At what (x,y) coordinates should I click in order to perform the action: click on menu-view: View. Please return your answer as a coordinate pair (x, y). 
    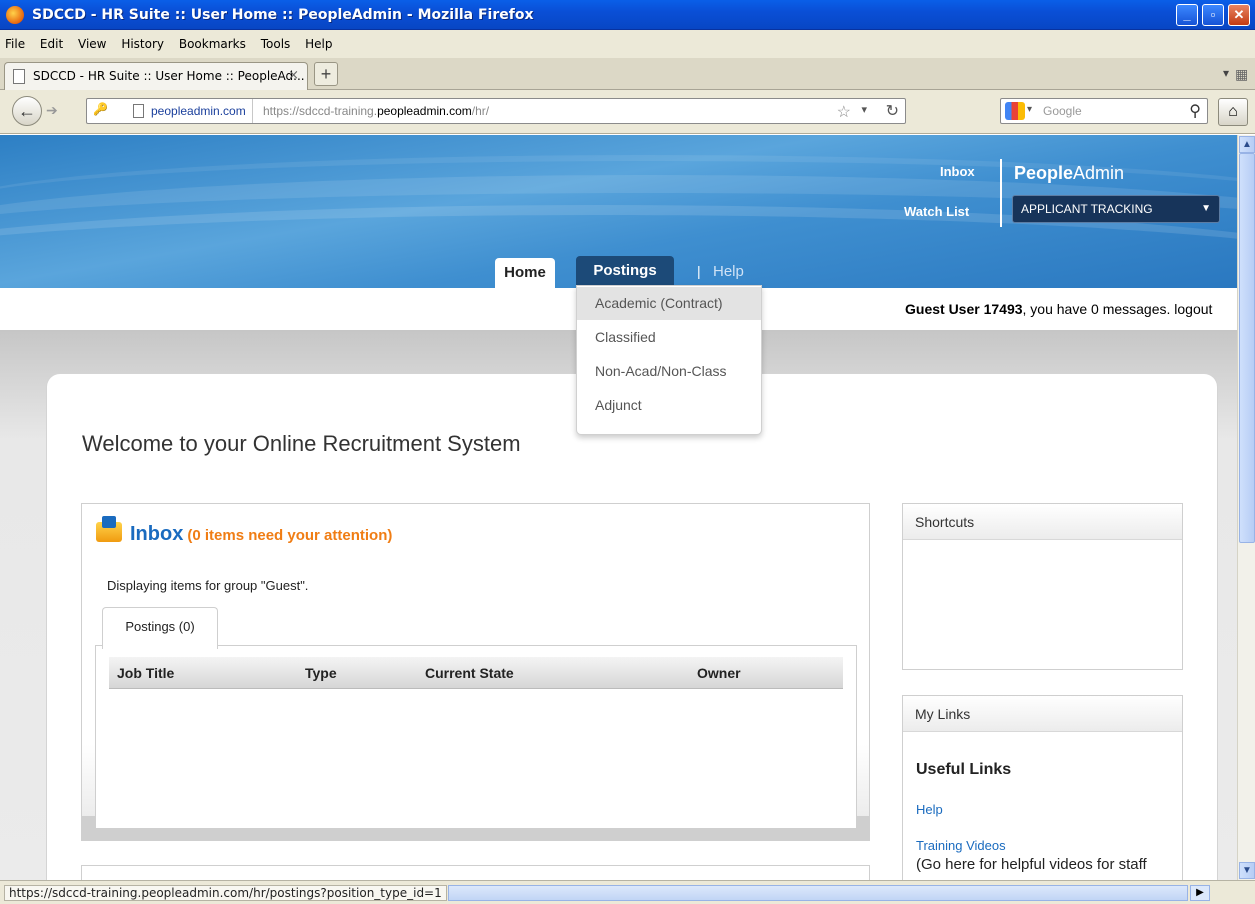
    Looking at the image, I should click on (92, 44).